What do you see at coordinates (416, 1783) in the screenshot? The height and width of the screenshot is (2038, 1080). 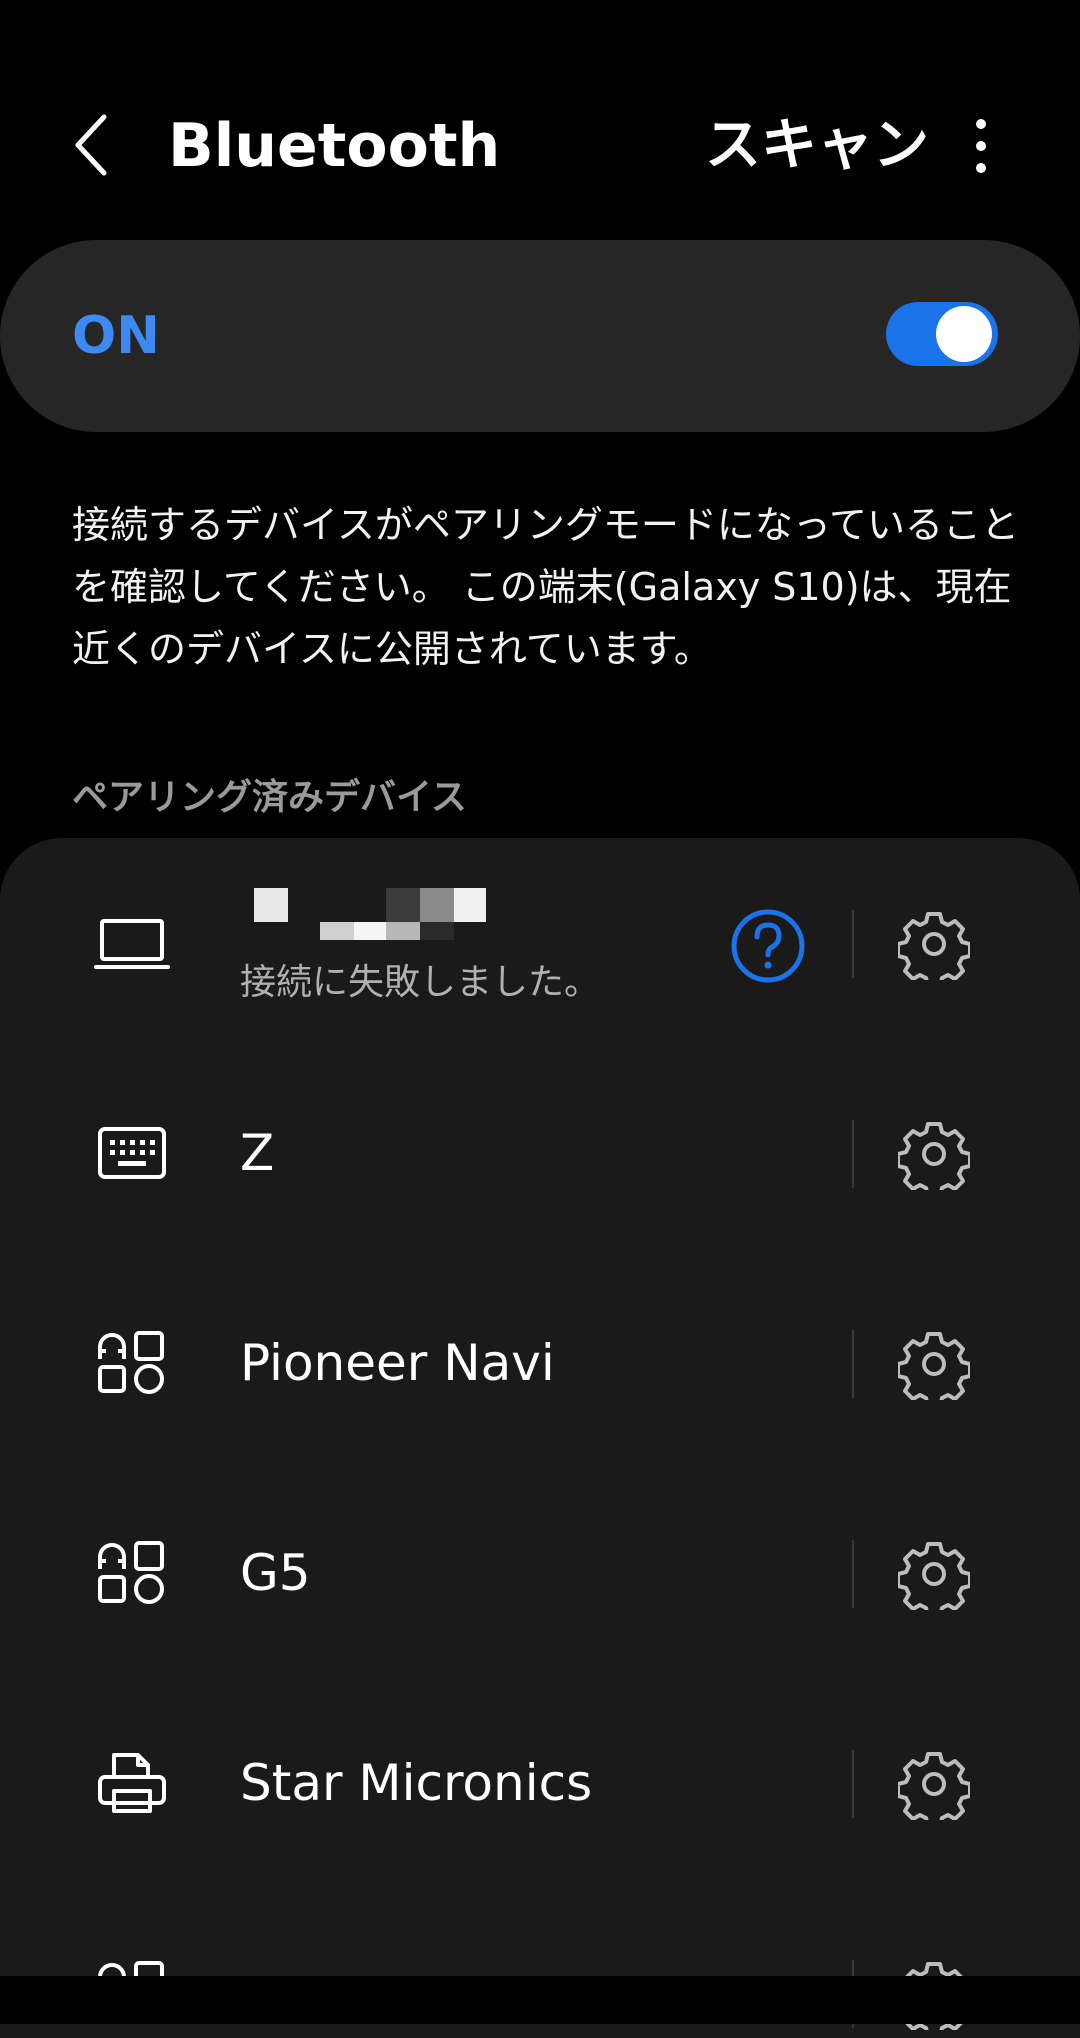 I see `device-name: Star Micronics` at bounding box center [416, 1783].